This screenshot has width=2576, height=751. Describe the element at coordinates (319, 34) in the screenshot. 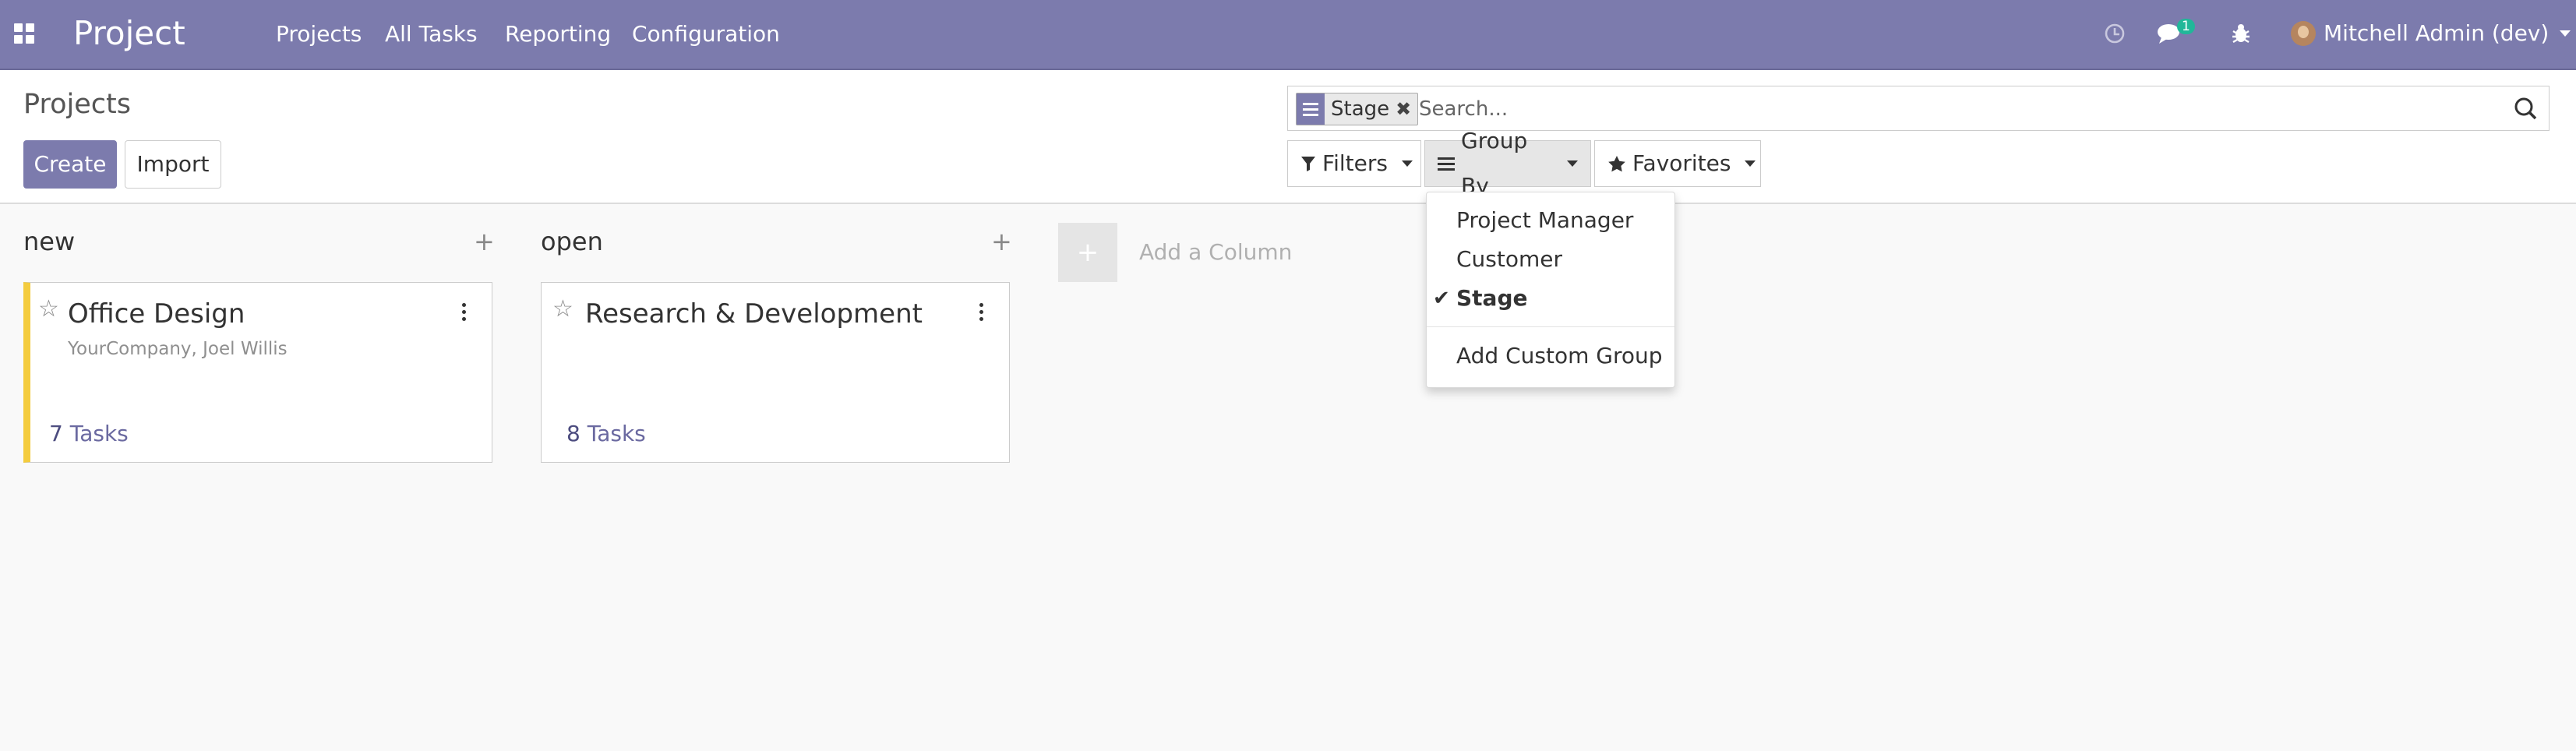

I see `menu-projects: Projects` at that location.